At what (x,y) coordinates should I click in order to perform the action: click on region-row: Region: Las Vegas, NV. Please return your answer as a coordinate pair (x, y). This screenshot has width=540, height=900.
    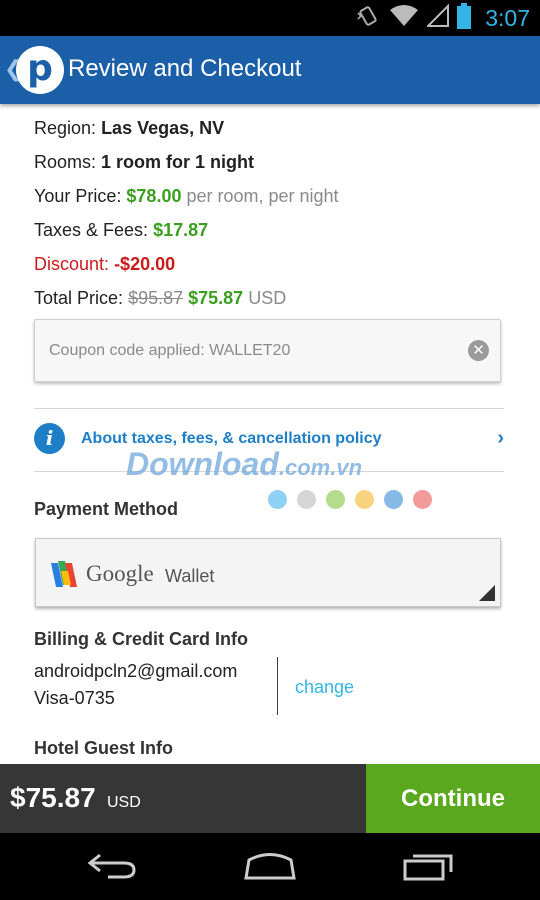
    Looking at the image, I should click on (129, 128).